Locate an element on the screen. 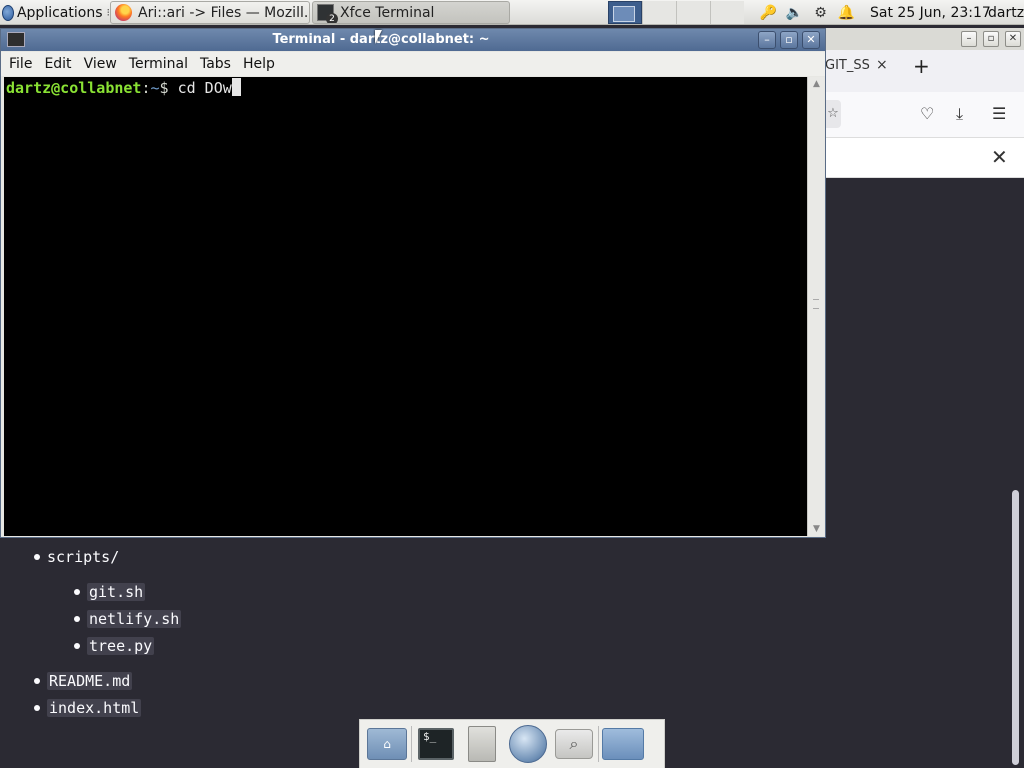 Image resolution: width=1024 pixels, height=768 pixels. list-item-text: index.html is located at coordinates (94, 708).